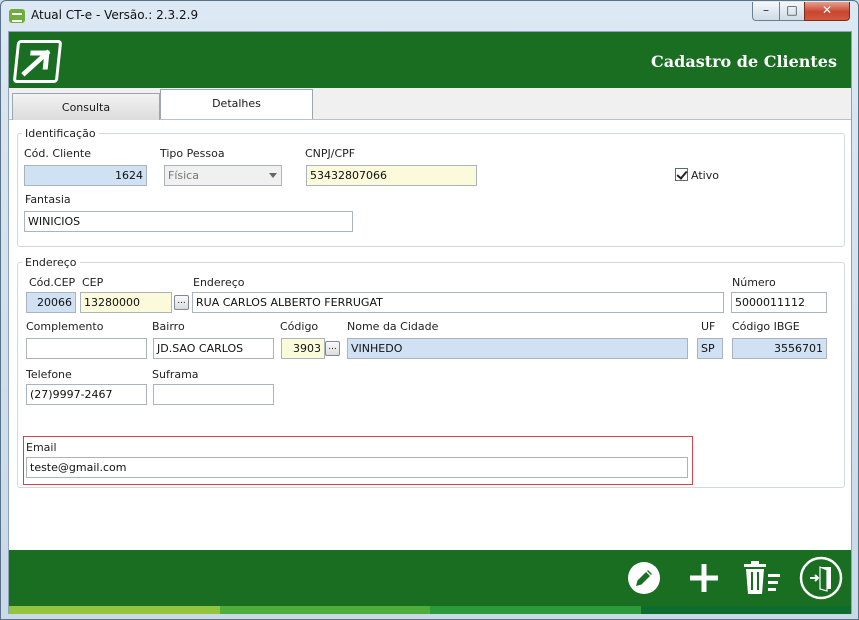  I want to click on cod-cep-label: Cód.CEP, so click(52, 282).